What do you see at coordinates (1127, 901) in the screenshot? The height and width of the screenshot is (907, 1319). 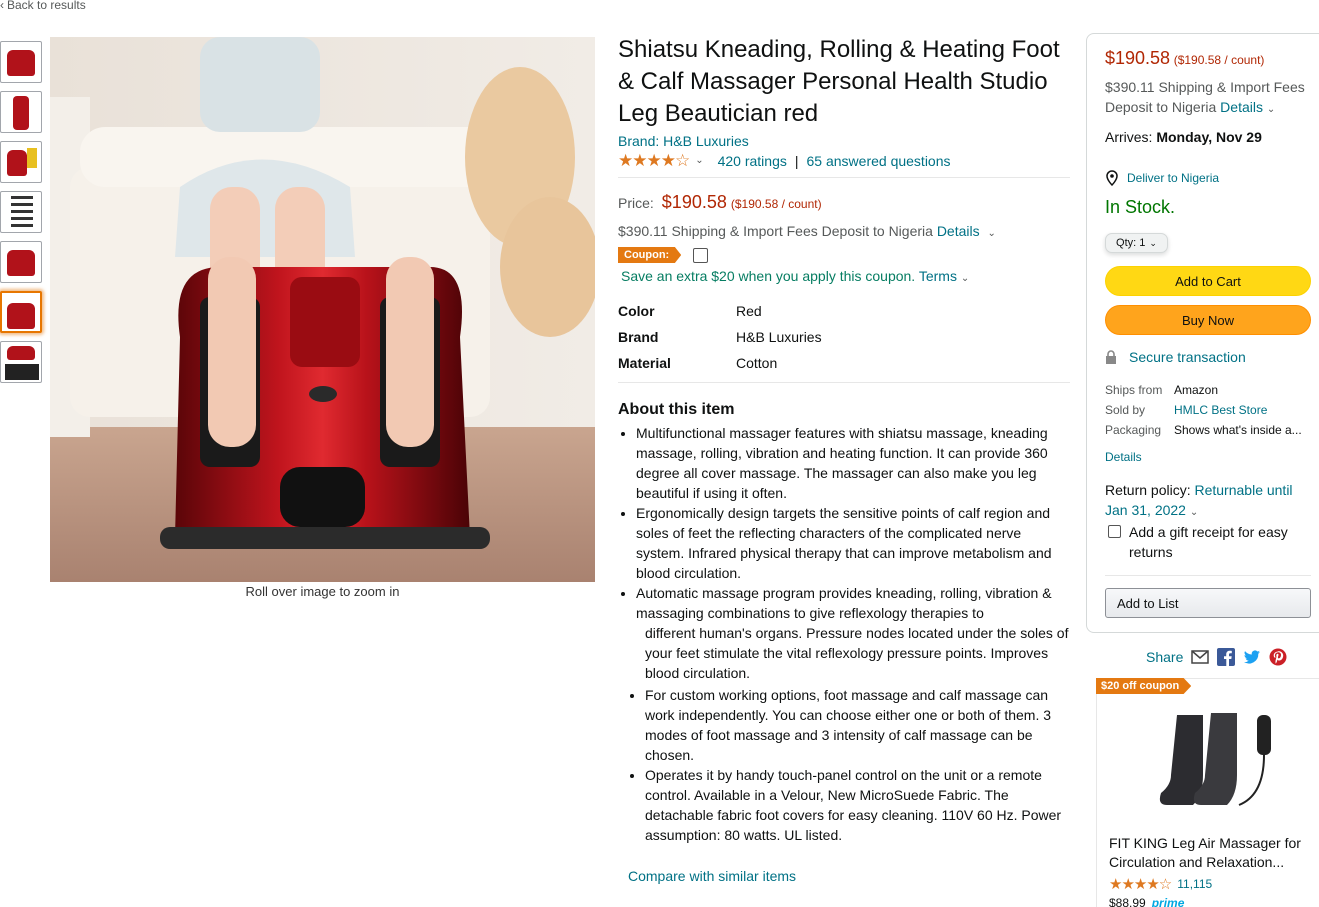 I see `ad-price-value: $88.99` at bounding box center [1127, 901].